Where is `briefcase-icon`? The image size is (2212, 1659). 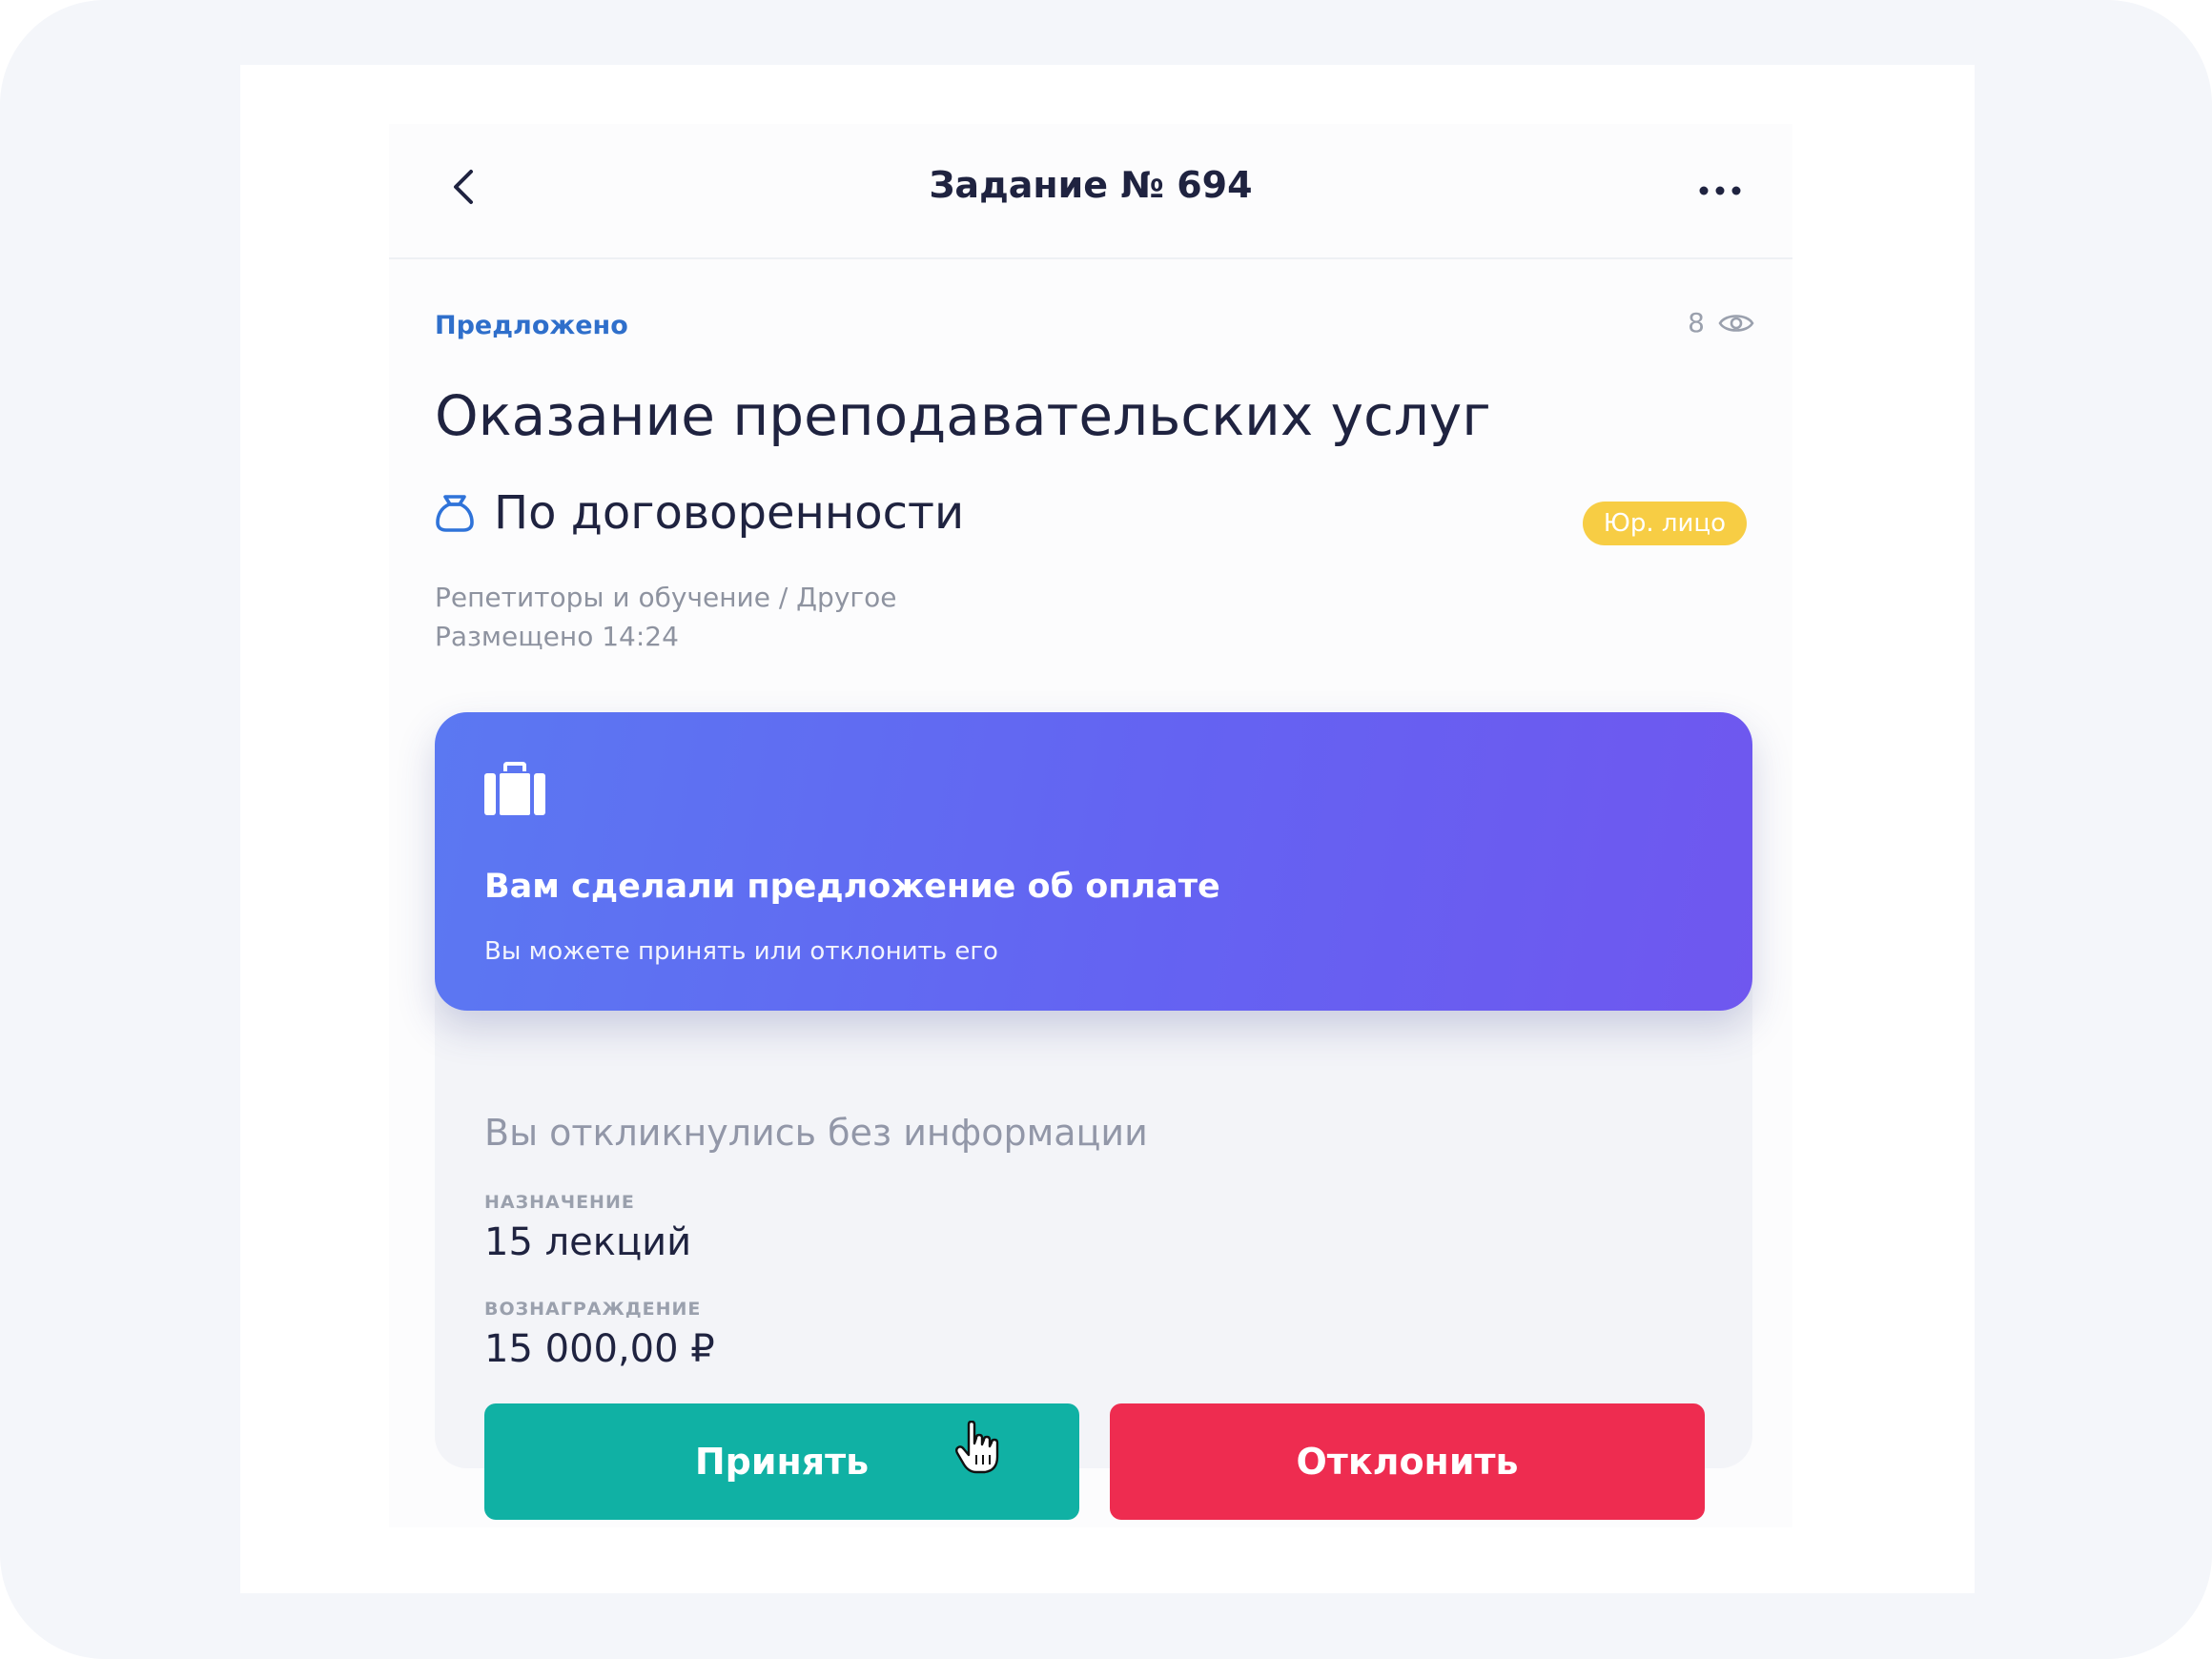 briefcase-icon is located at coordinates (514, 788).